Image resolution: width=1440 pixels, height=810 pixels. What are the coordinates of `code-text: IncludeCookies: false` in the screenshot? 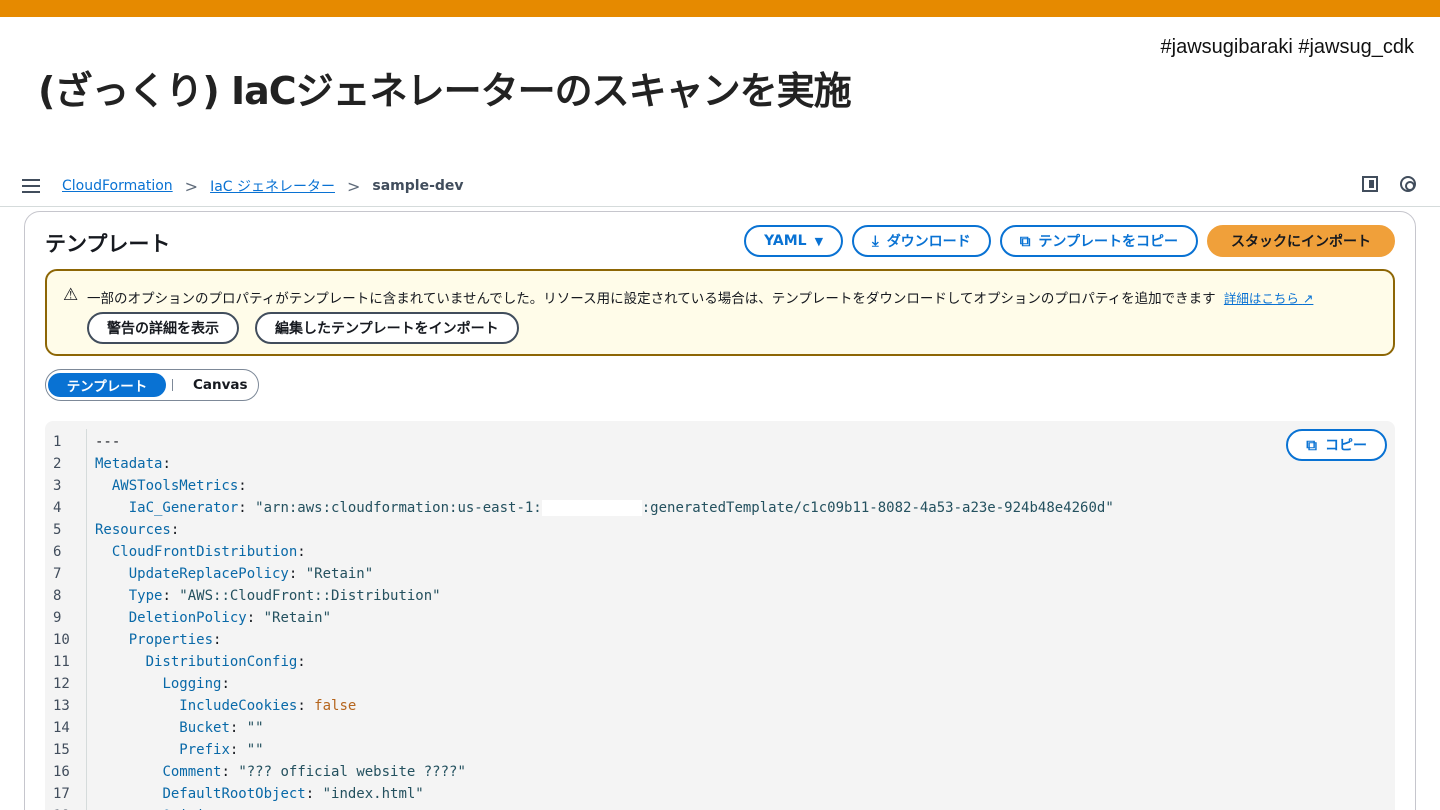 It's located at (225, 706).